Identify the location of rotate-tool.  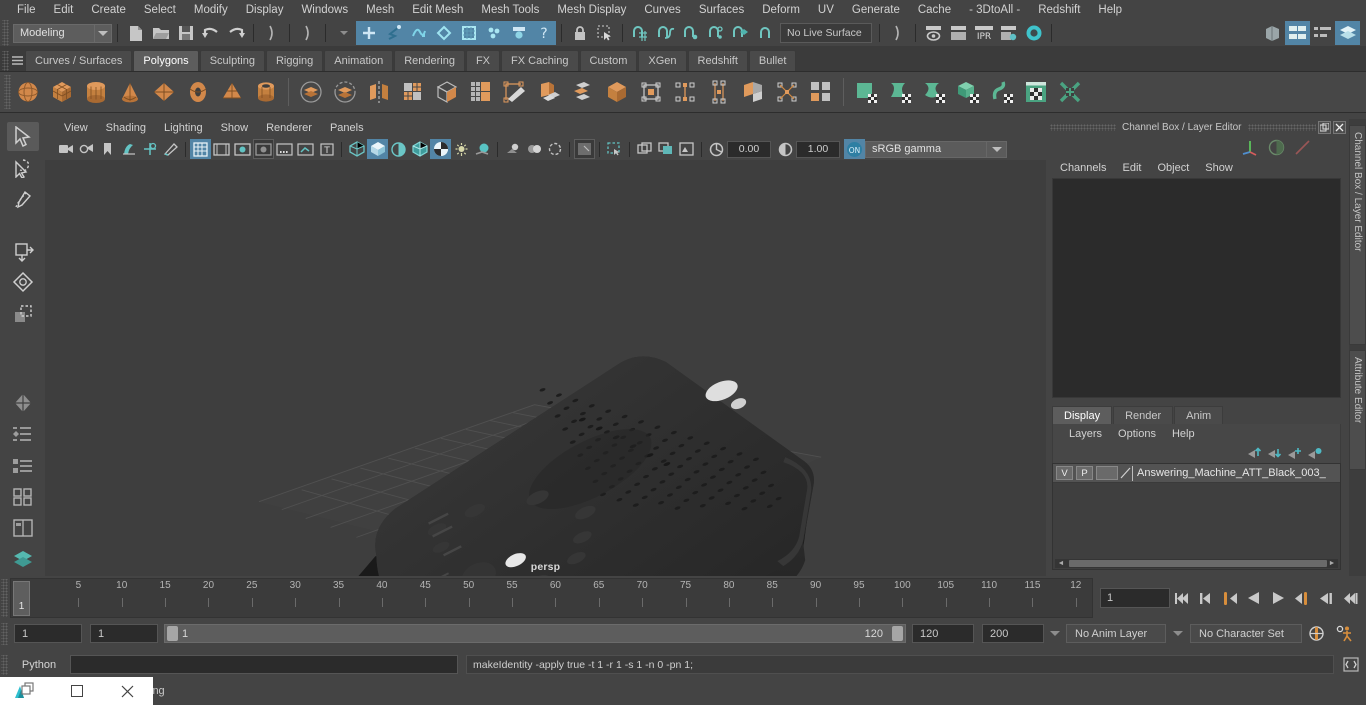
(23, 282).